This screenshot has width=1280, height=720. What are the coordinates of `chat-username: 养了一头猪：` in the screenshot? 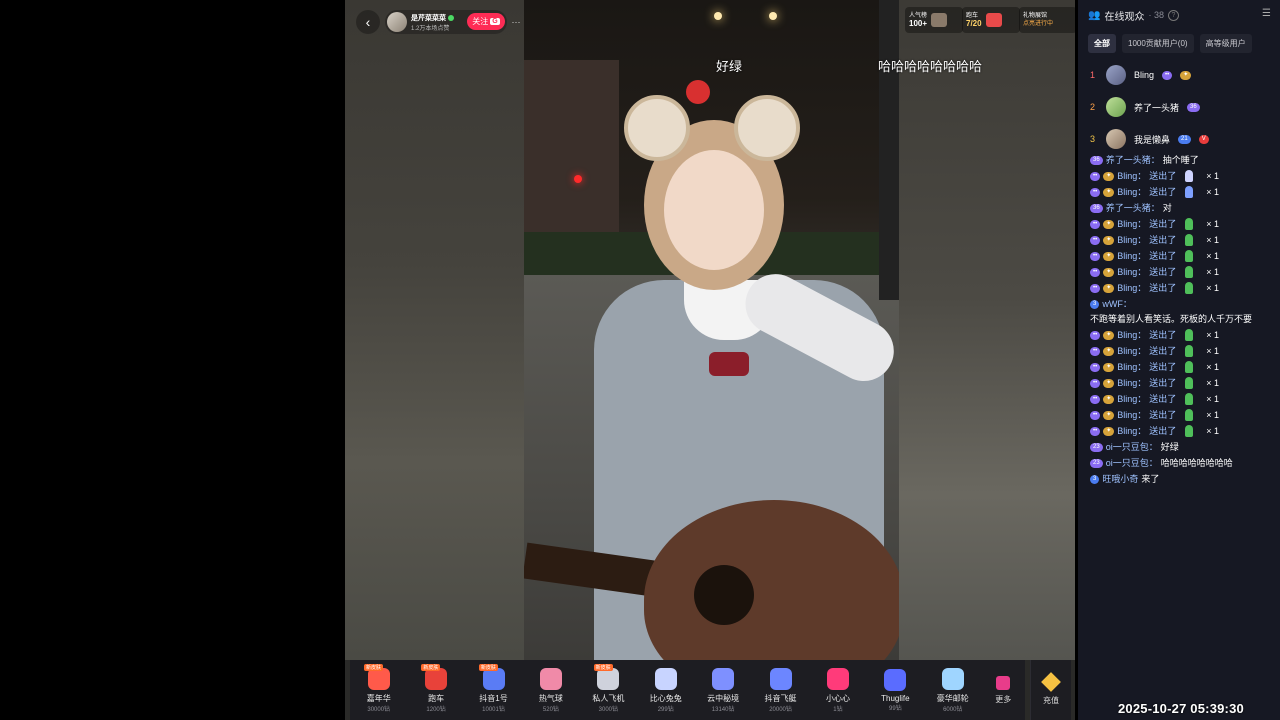 It's located at (1132, 160).